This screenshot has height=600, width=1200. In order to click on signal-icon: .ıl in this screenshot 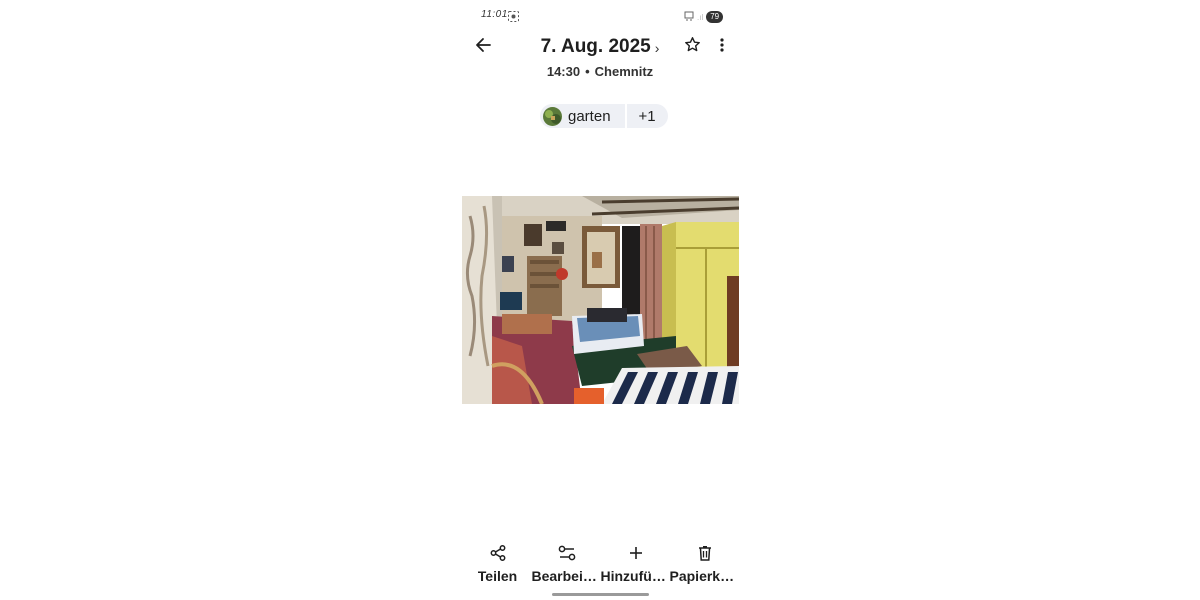, I will do `click(700, 17)`.